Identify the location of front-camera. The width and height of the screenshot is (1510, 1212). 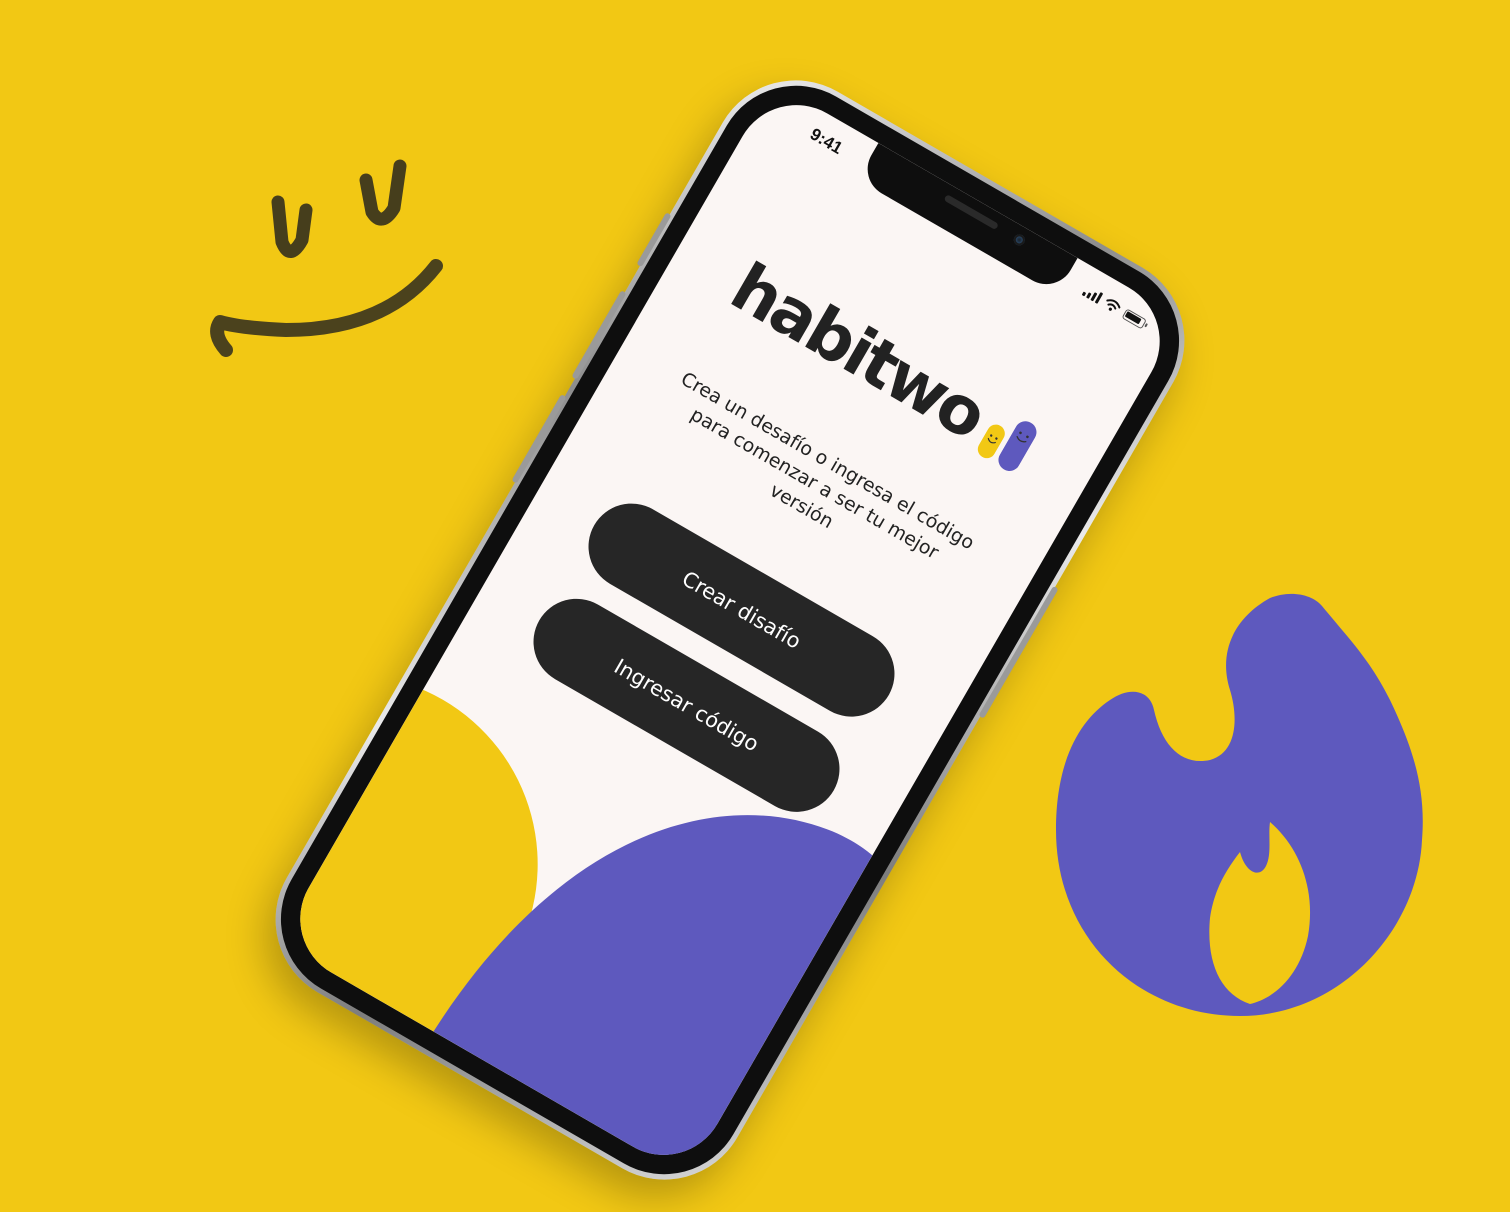
(1019, 240).